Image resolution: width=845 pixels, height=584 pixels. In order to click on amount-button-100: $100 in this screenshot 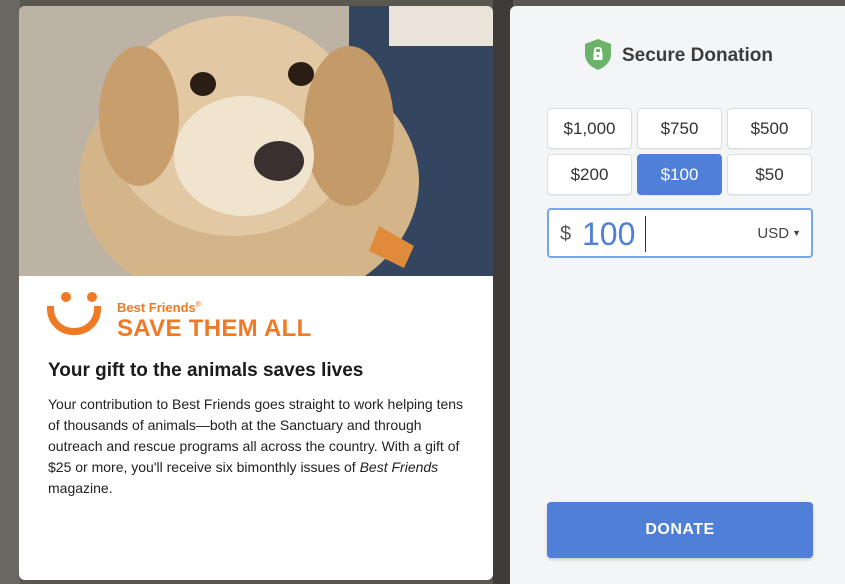, I will do `click(679, 174)`.